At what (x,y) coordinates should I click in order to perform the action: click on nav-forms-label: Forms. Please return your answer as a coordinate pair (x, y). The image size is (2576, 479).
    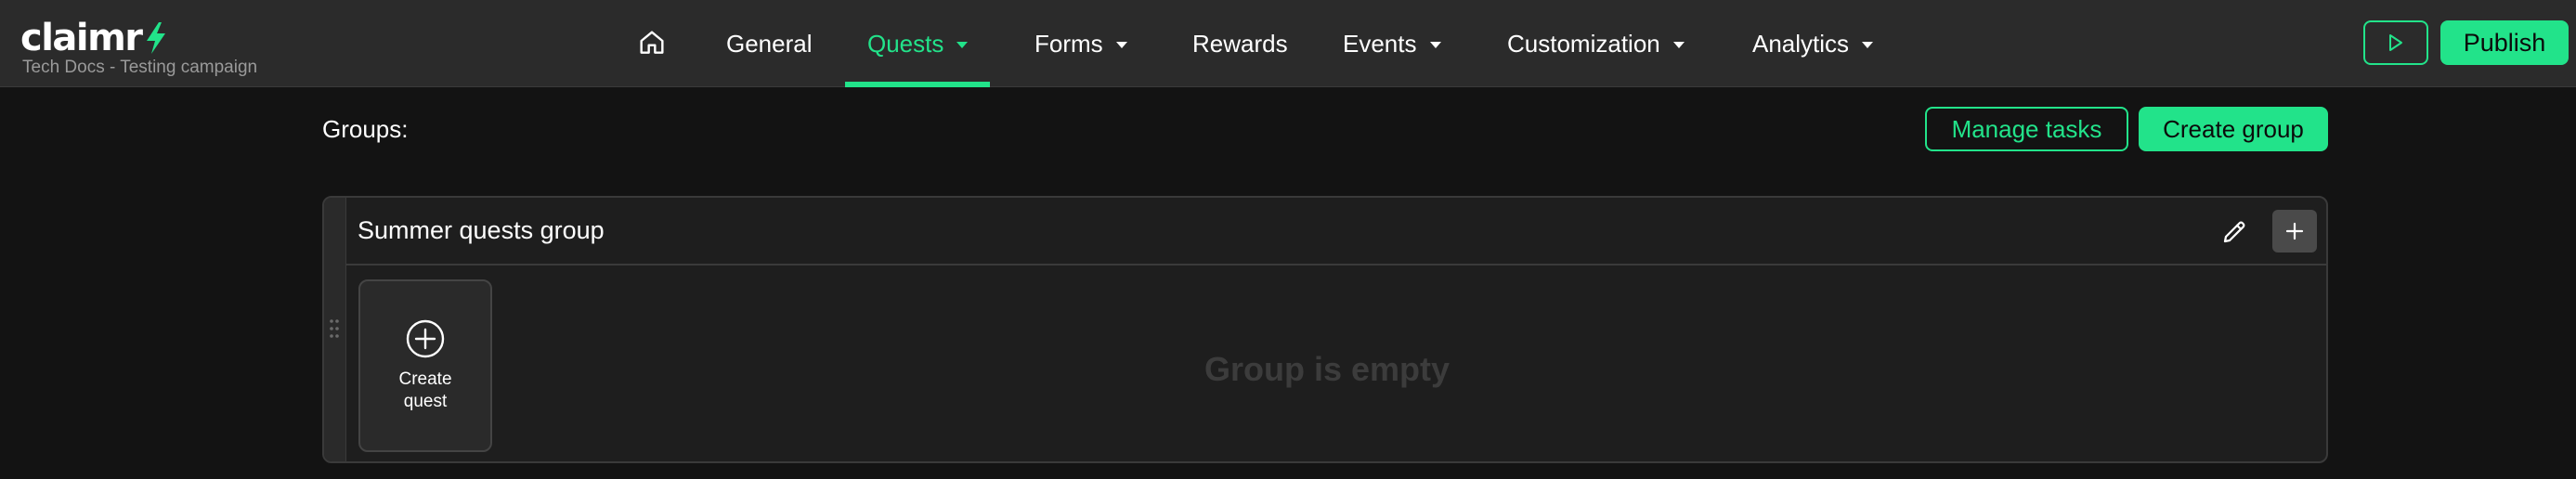
    Looking at the image, I should click on (1068, 43).